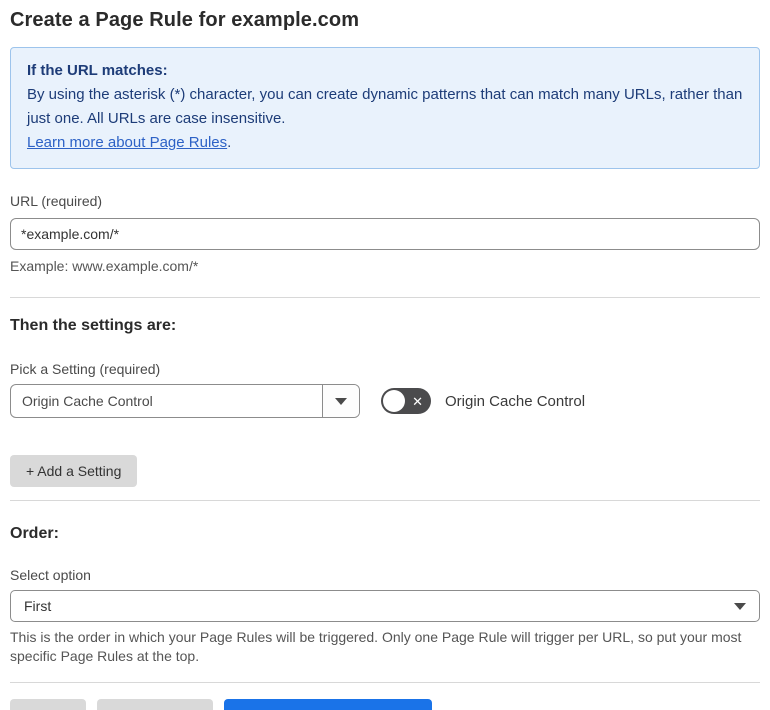 This screenshot has height=710, width=770. I want to click on setting-select-value: Origin Cache Control, so click(87, 401).